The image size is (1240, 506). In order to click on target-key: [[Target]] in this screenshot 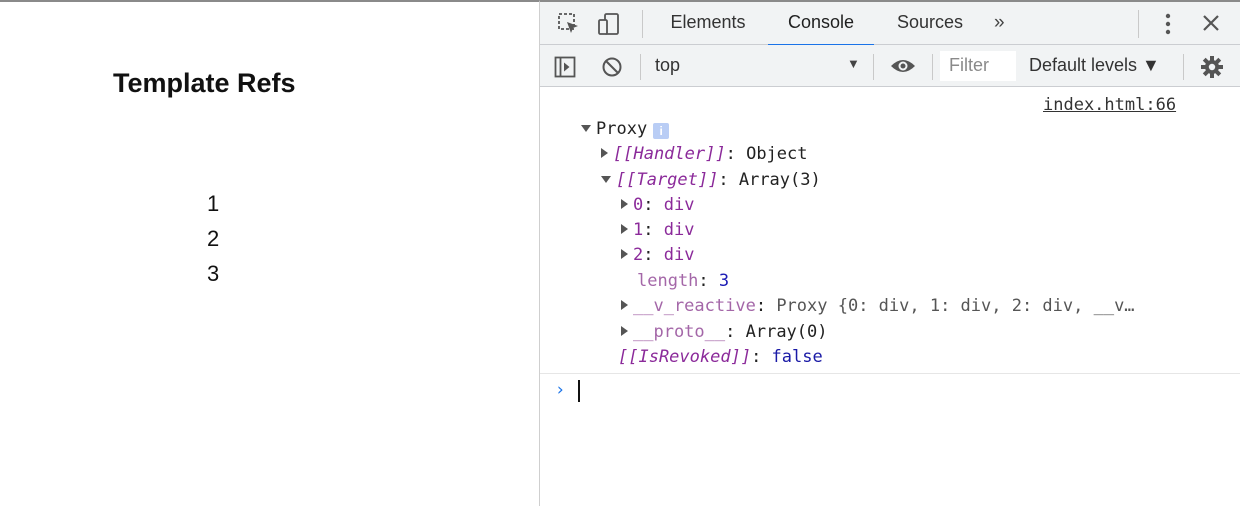, I will do `click(667, 180)`.